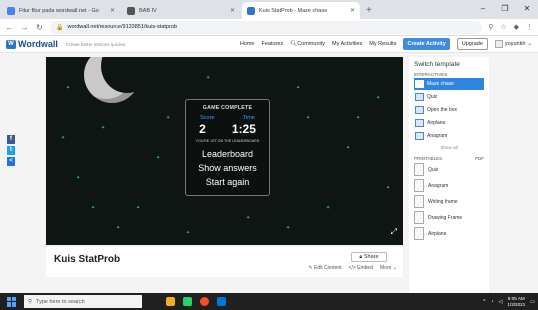 The image size is (538, 310). What do you see at coordinates (181, 10) in the screenshot?
I see `browser-tab-2: BAB IV ✕` at bounding box center [181, 10].